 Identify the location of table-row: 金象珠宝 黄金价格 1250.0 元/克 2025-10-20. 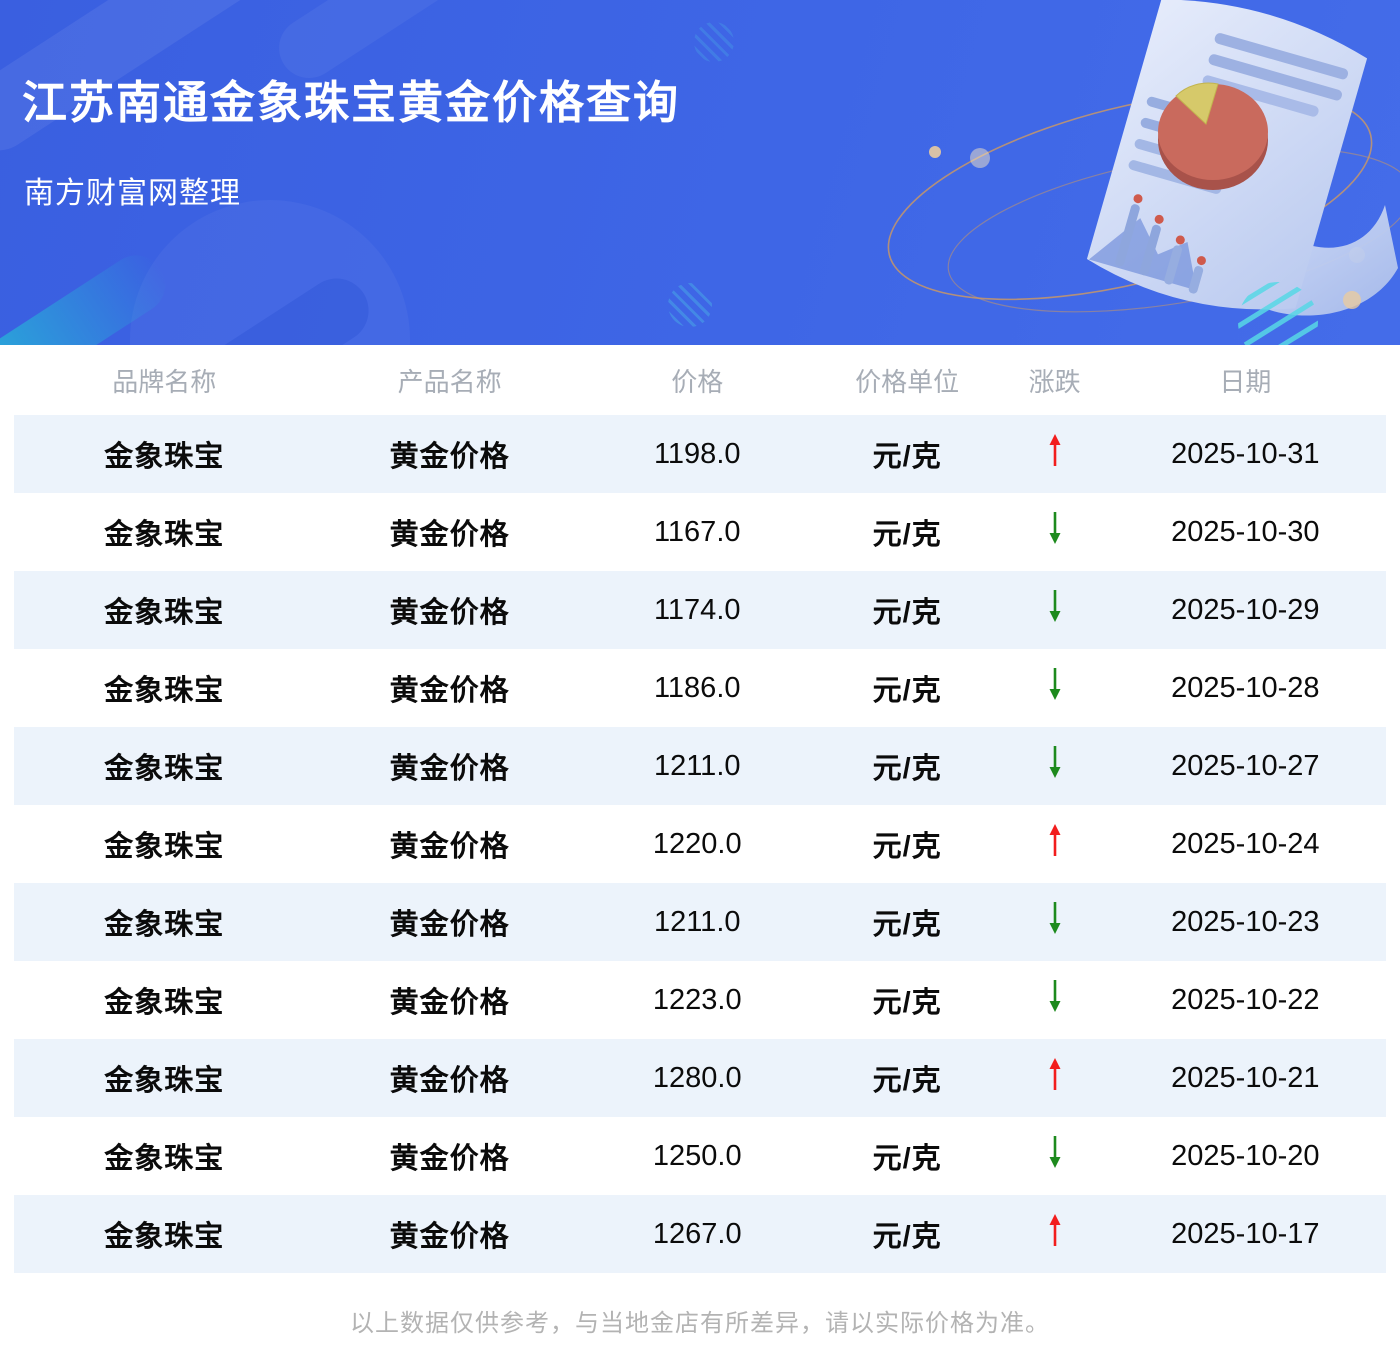
(700, 1156).